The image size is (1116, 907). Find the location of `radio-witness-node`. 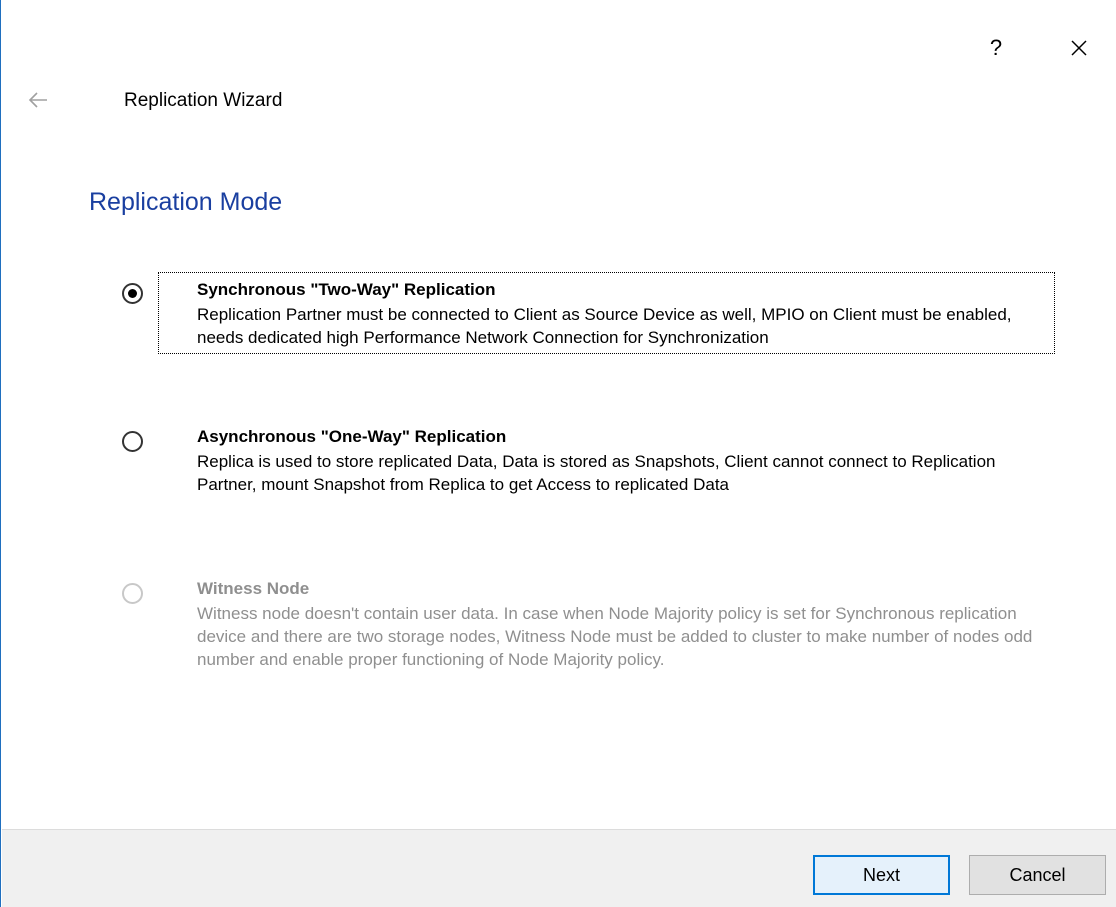

radio-witness-node is located at coordinates (132, 593).